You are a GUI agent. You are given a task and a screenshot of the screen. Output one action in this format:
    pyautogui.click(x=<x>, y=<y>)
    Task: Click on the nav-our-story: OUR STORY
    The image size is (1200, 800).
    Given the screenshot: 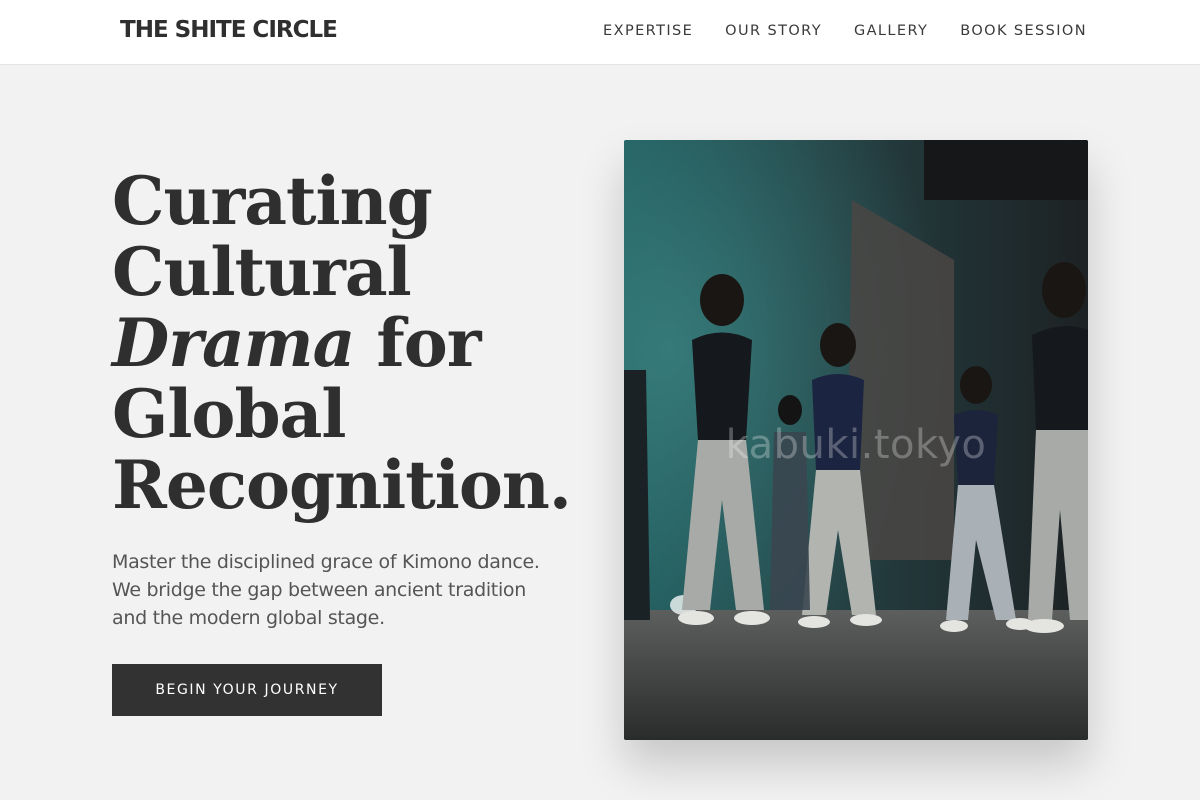 What is the action you would take?
    pyautogui.click(x=773, y=31)
    